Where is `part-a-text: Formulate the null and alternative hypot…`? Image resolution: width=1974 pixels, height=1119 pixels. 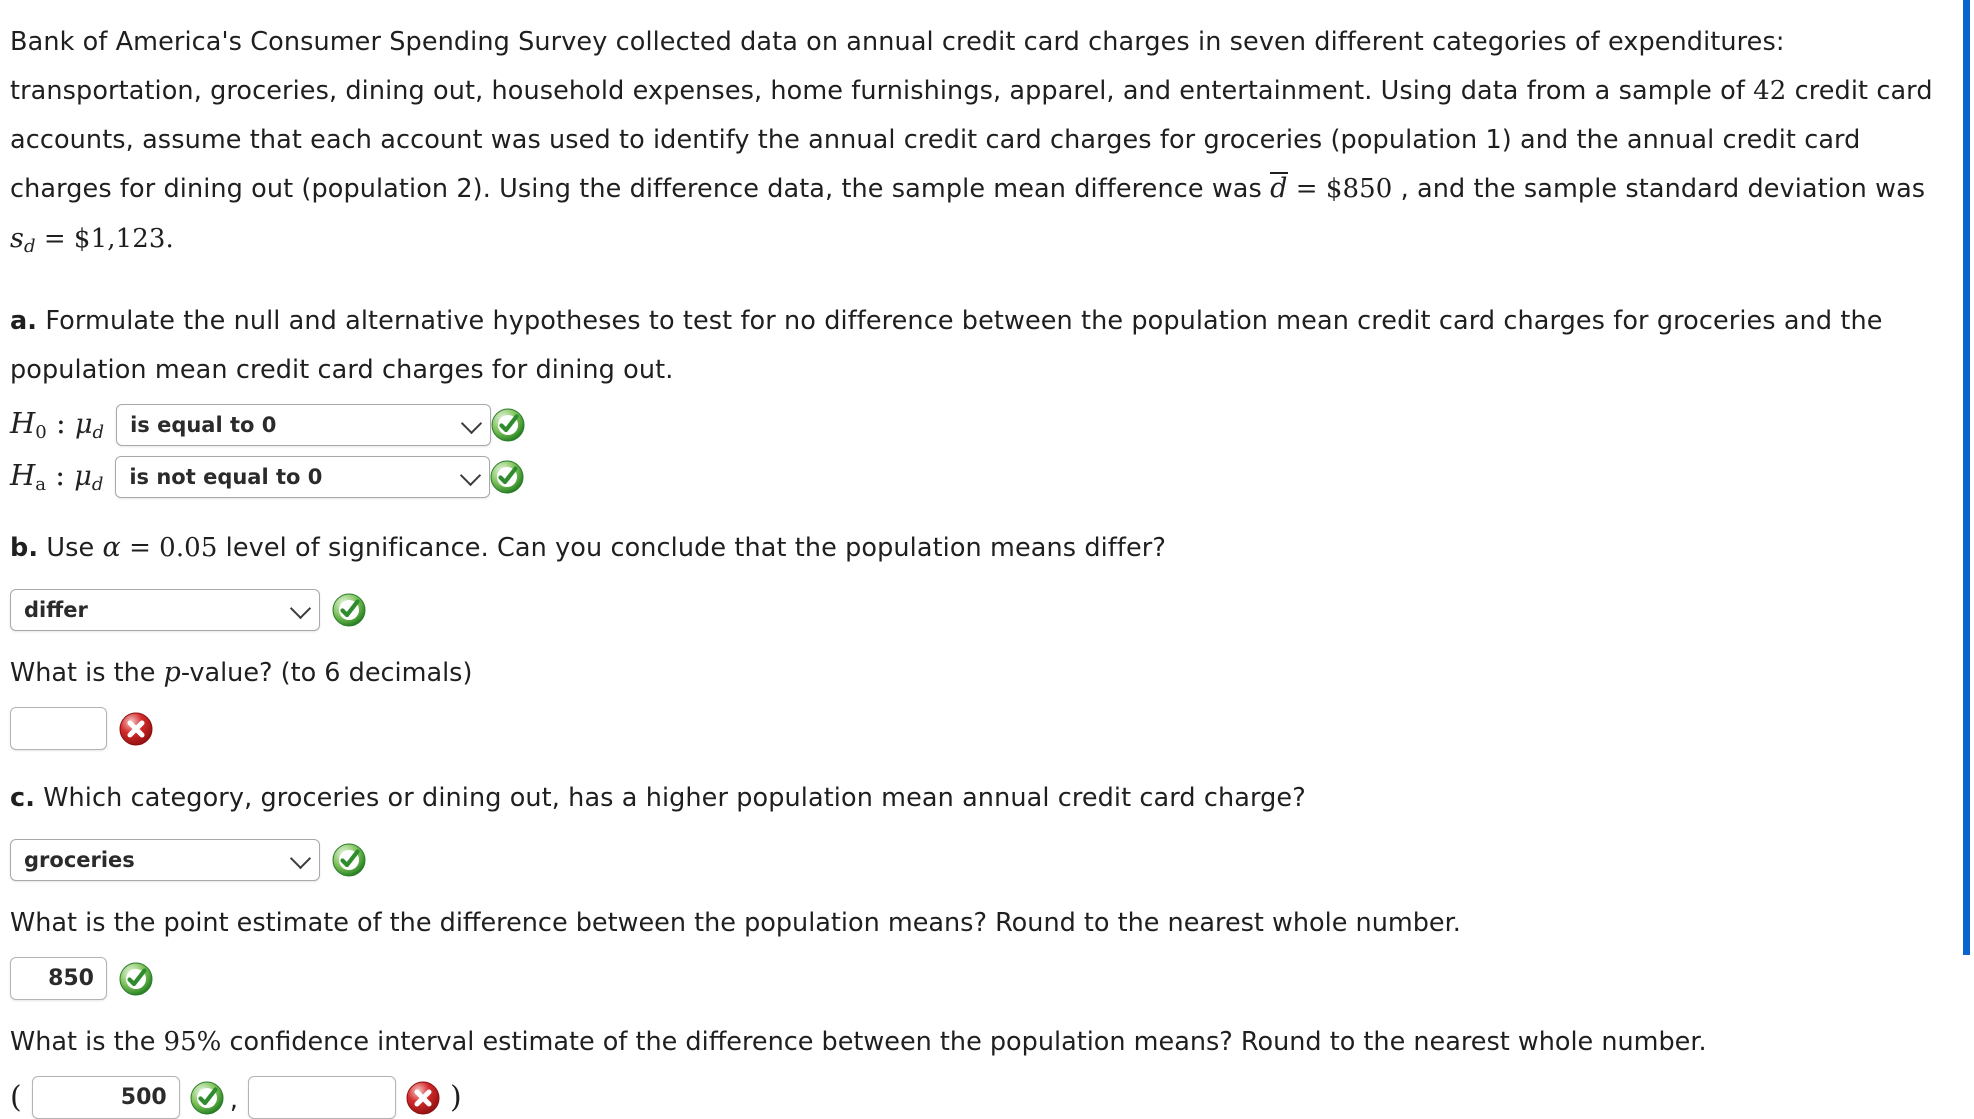
part-a-text: Formulate the null and alternative hypot… is located at coordinates (946, 345).